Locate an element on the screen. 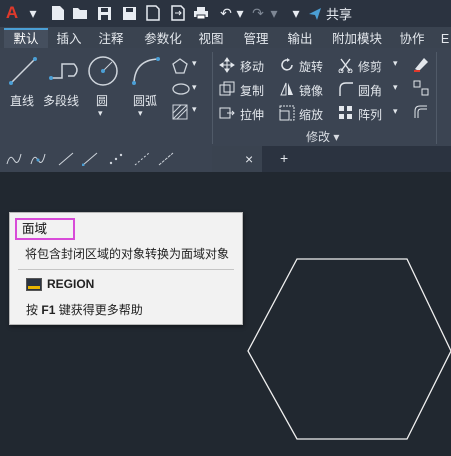  ribbon-tabs: 默认 插入 注释 参数化 视图 管理 输出 附加模块 协作 E is located at coordinates (225, 37).